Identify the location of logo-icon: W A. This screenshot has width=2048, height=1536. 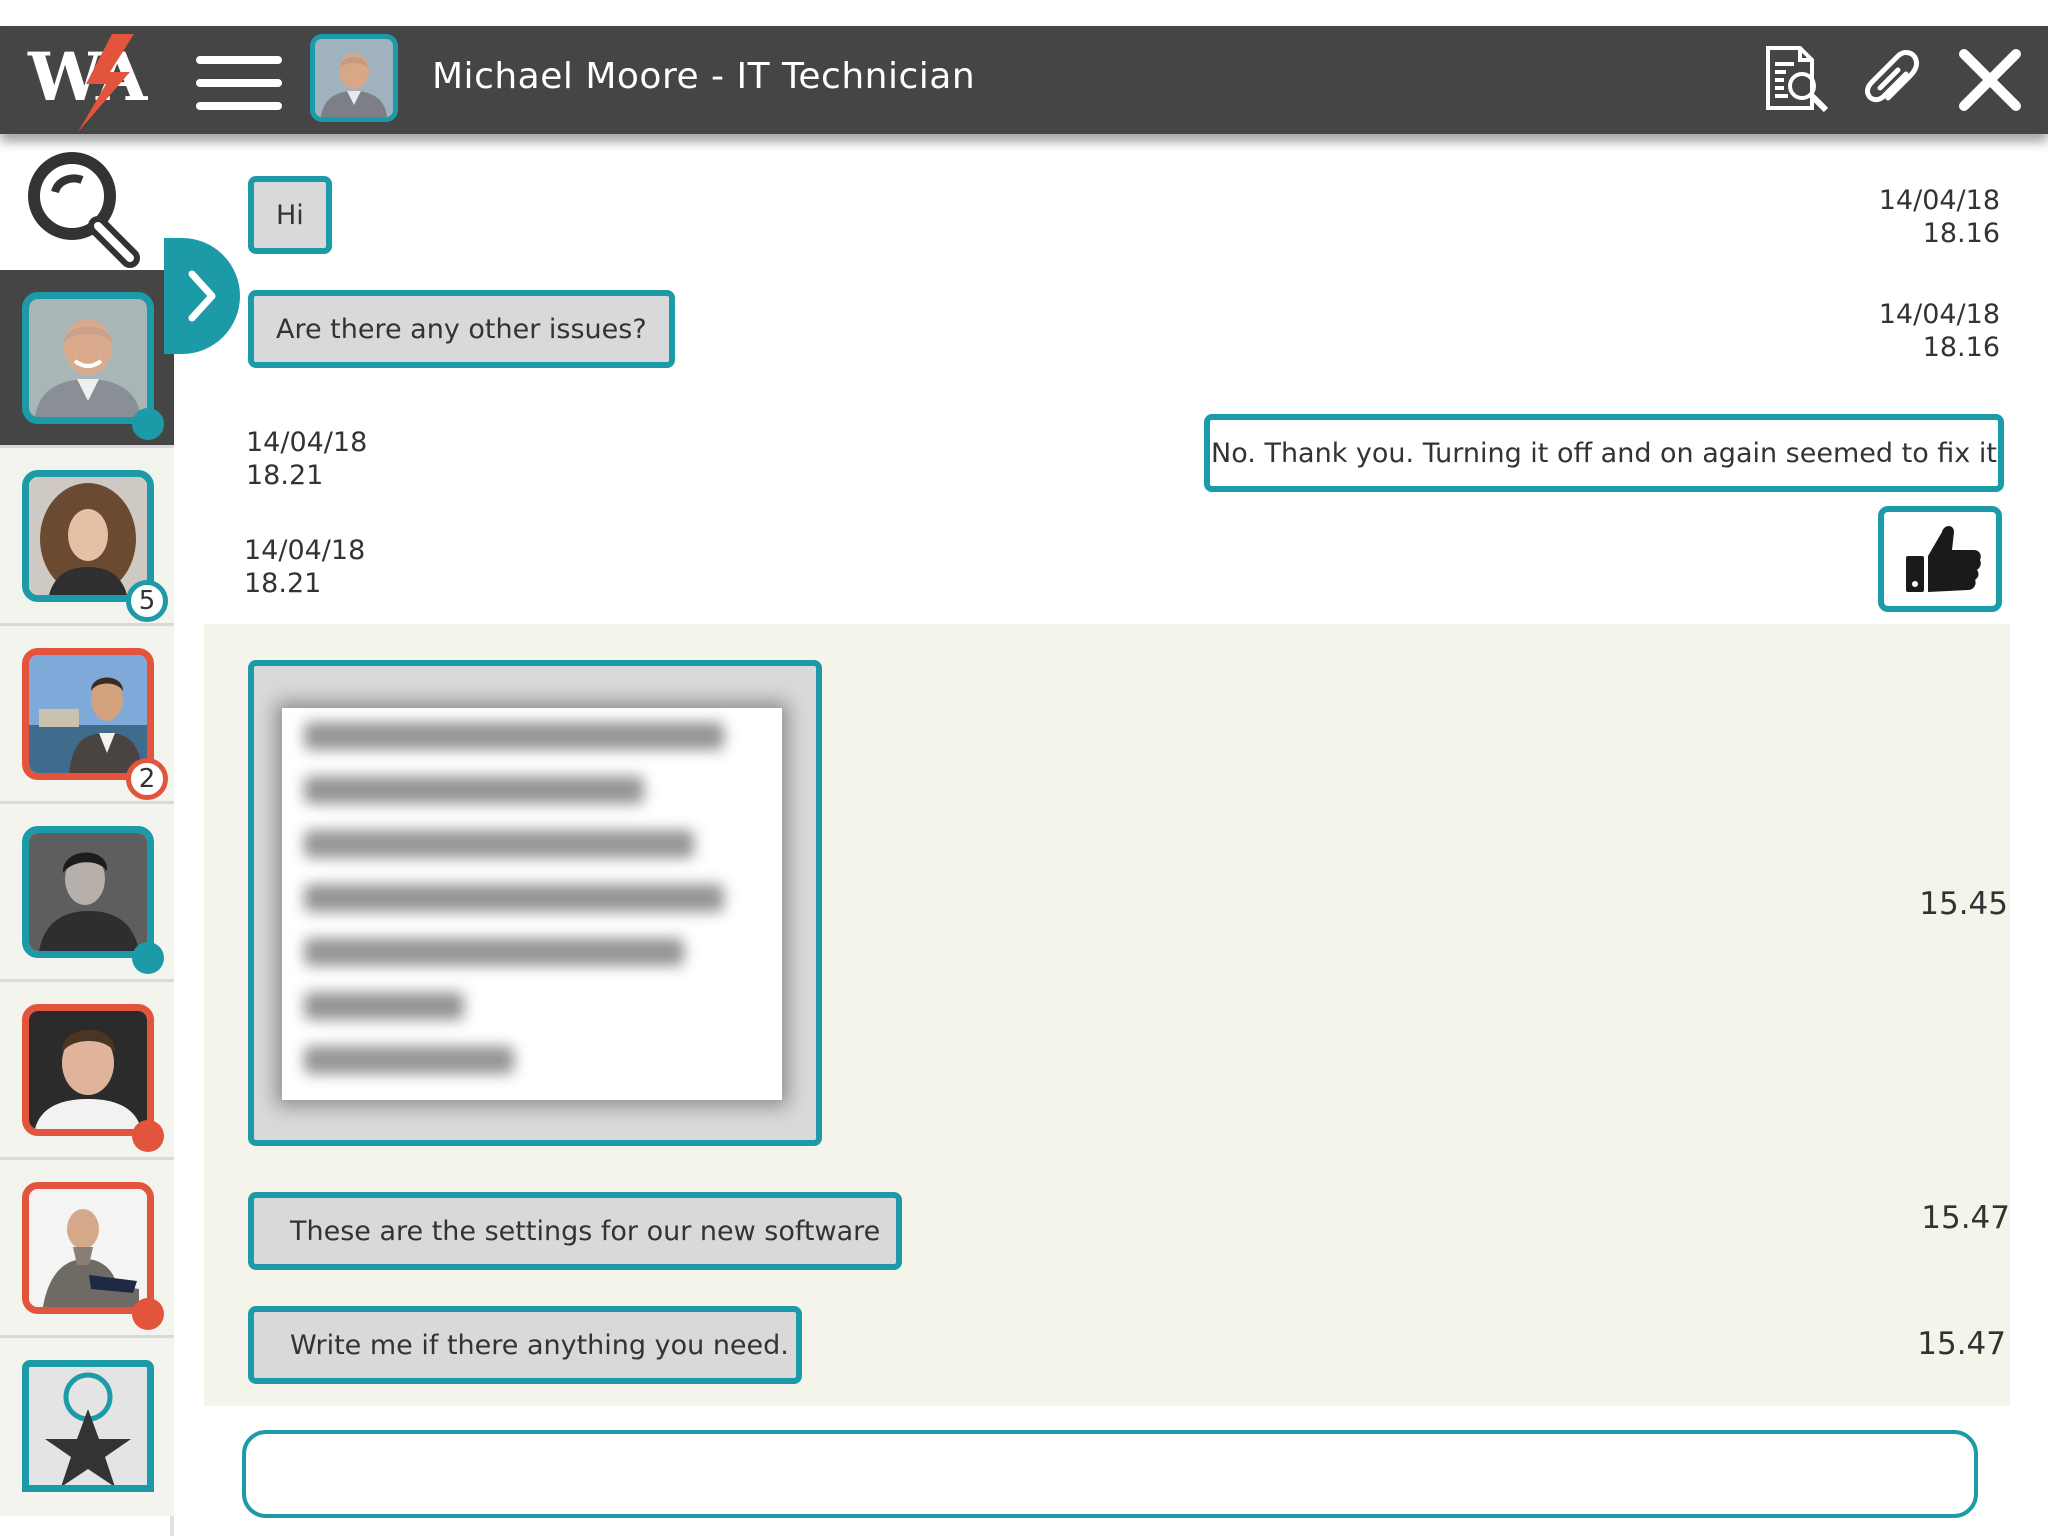
(91, 82).